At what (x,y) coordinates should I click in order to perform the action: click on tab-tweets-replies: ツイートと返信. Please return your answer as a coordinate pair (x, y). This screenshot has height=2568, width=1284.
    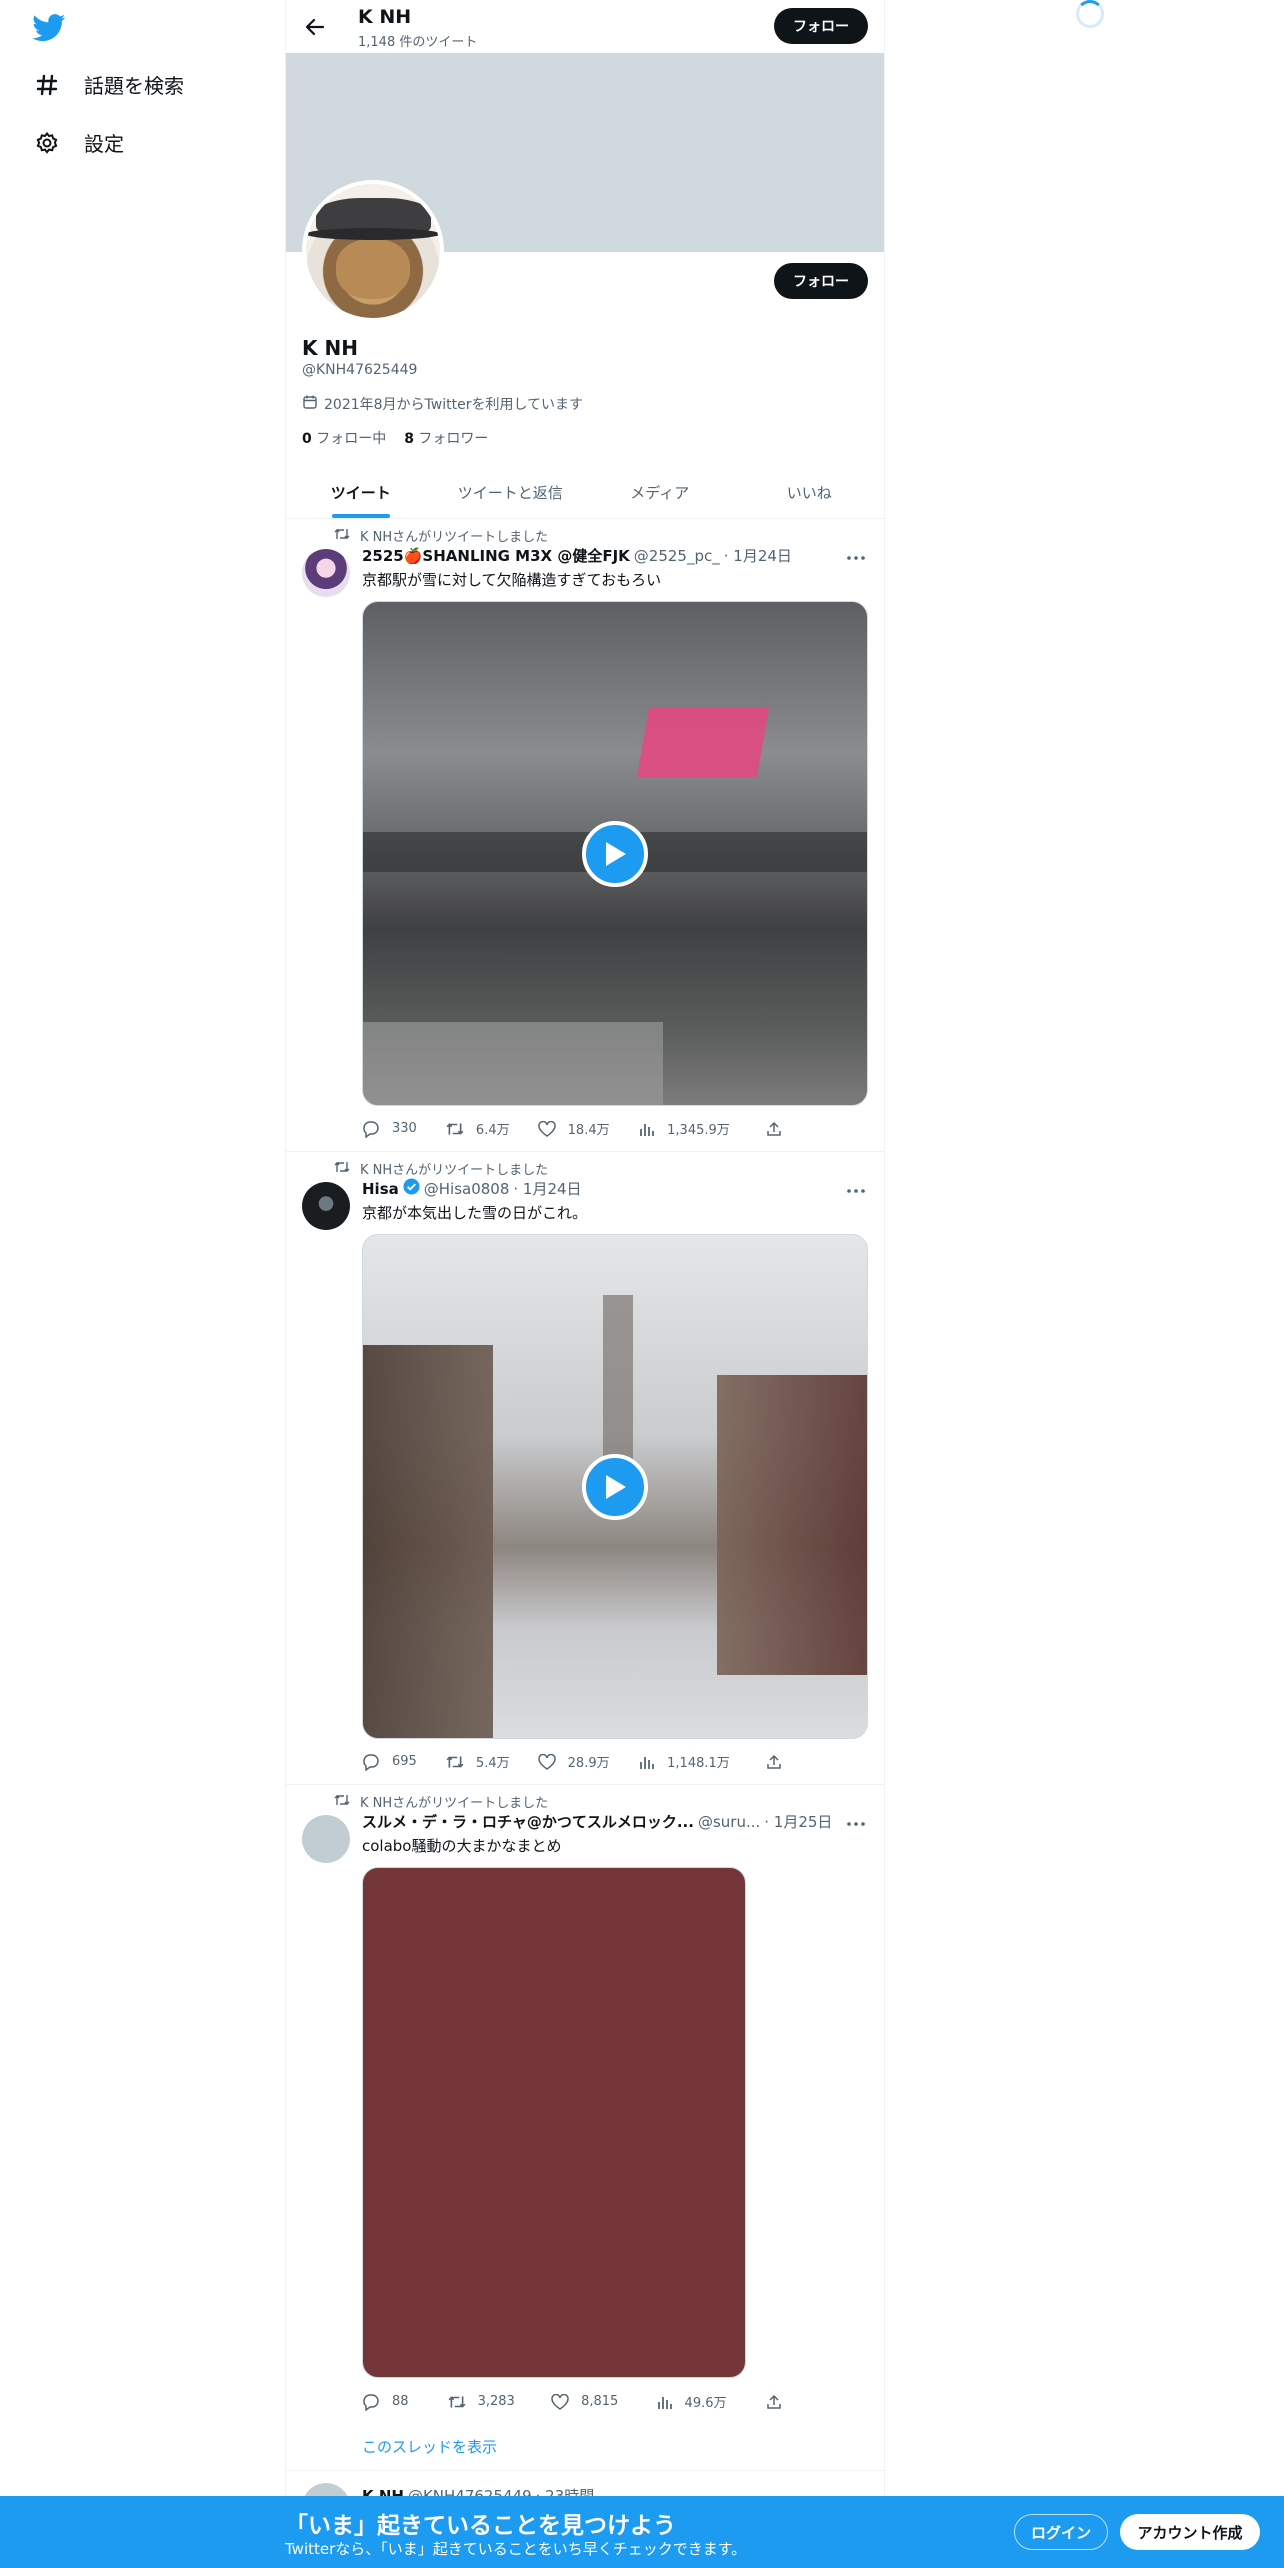
    Looking at the image, I should click on (511, 492).